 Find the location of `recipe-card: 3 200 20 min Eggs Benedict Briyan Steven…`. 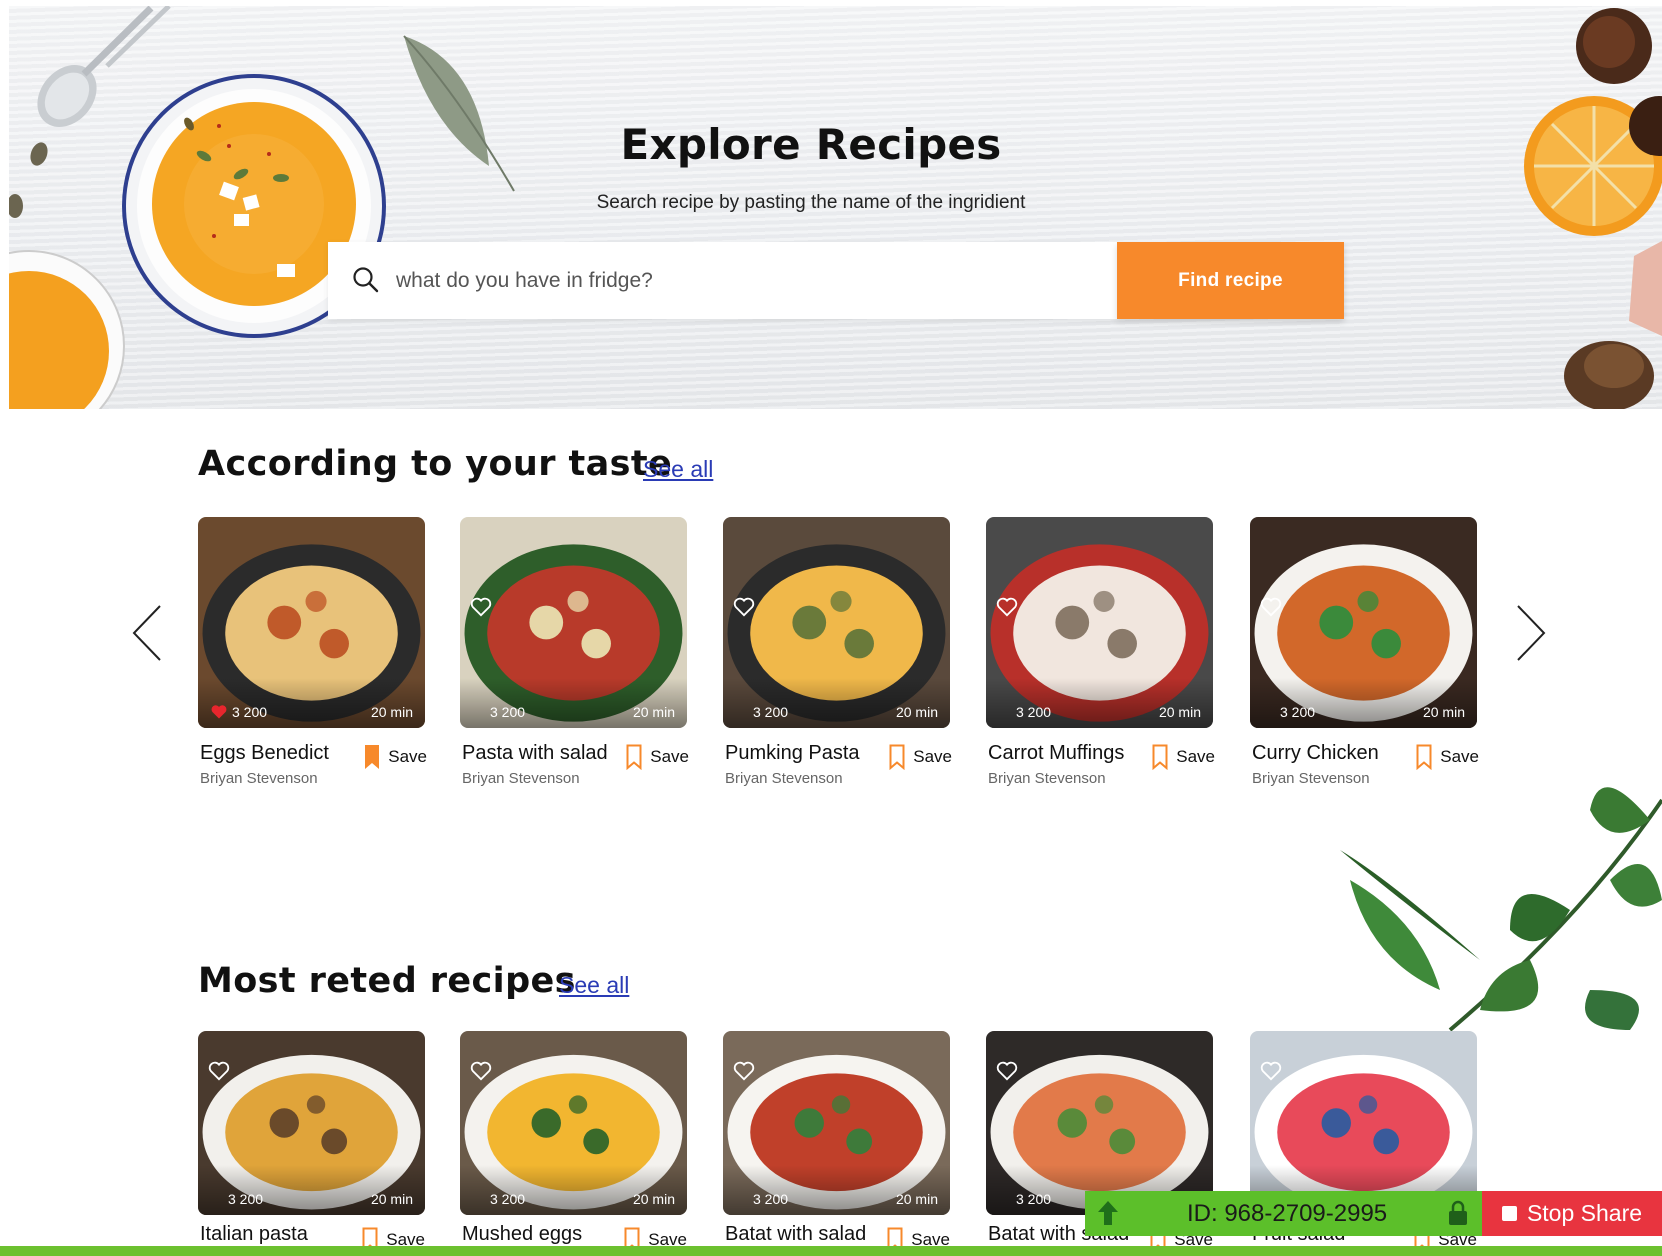

recipe-card: 3 200 20 min Eggs Benedict Briyan Steven… is located at coordinates (312, 659).